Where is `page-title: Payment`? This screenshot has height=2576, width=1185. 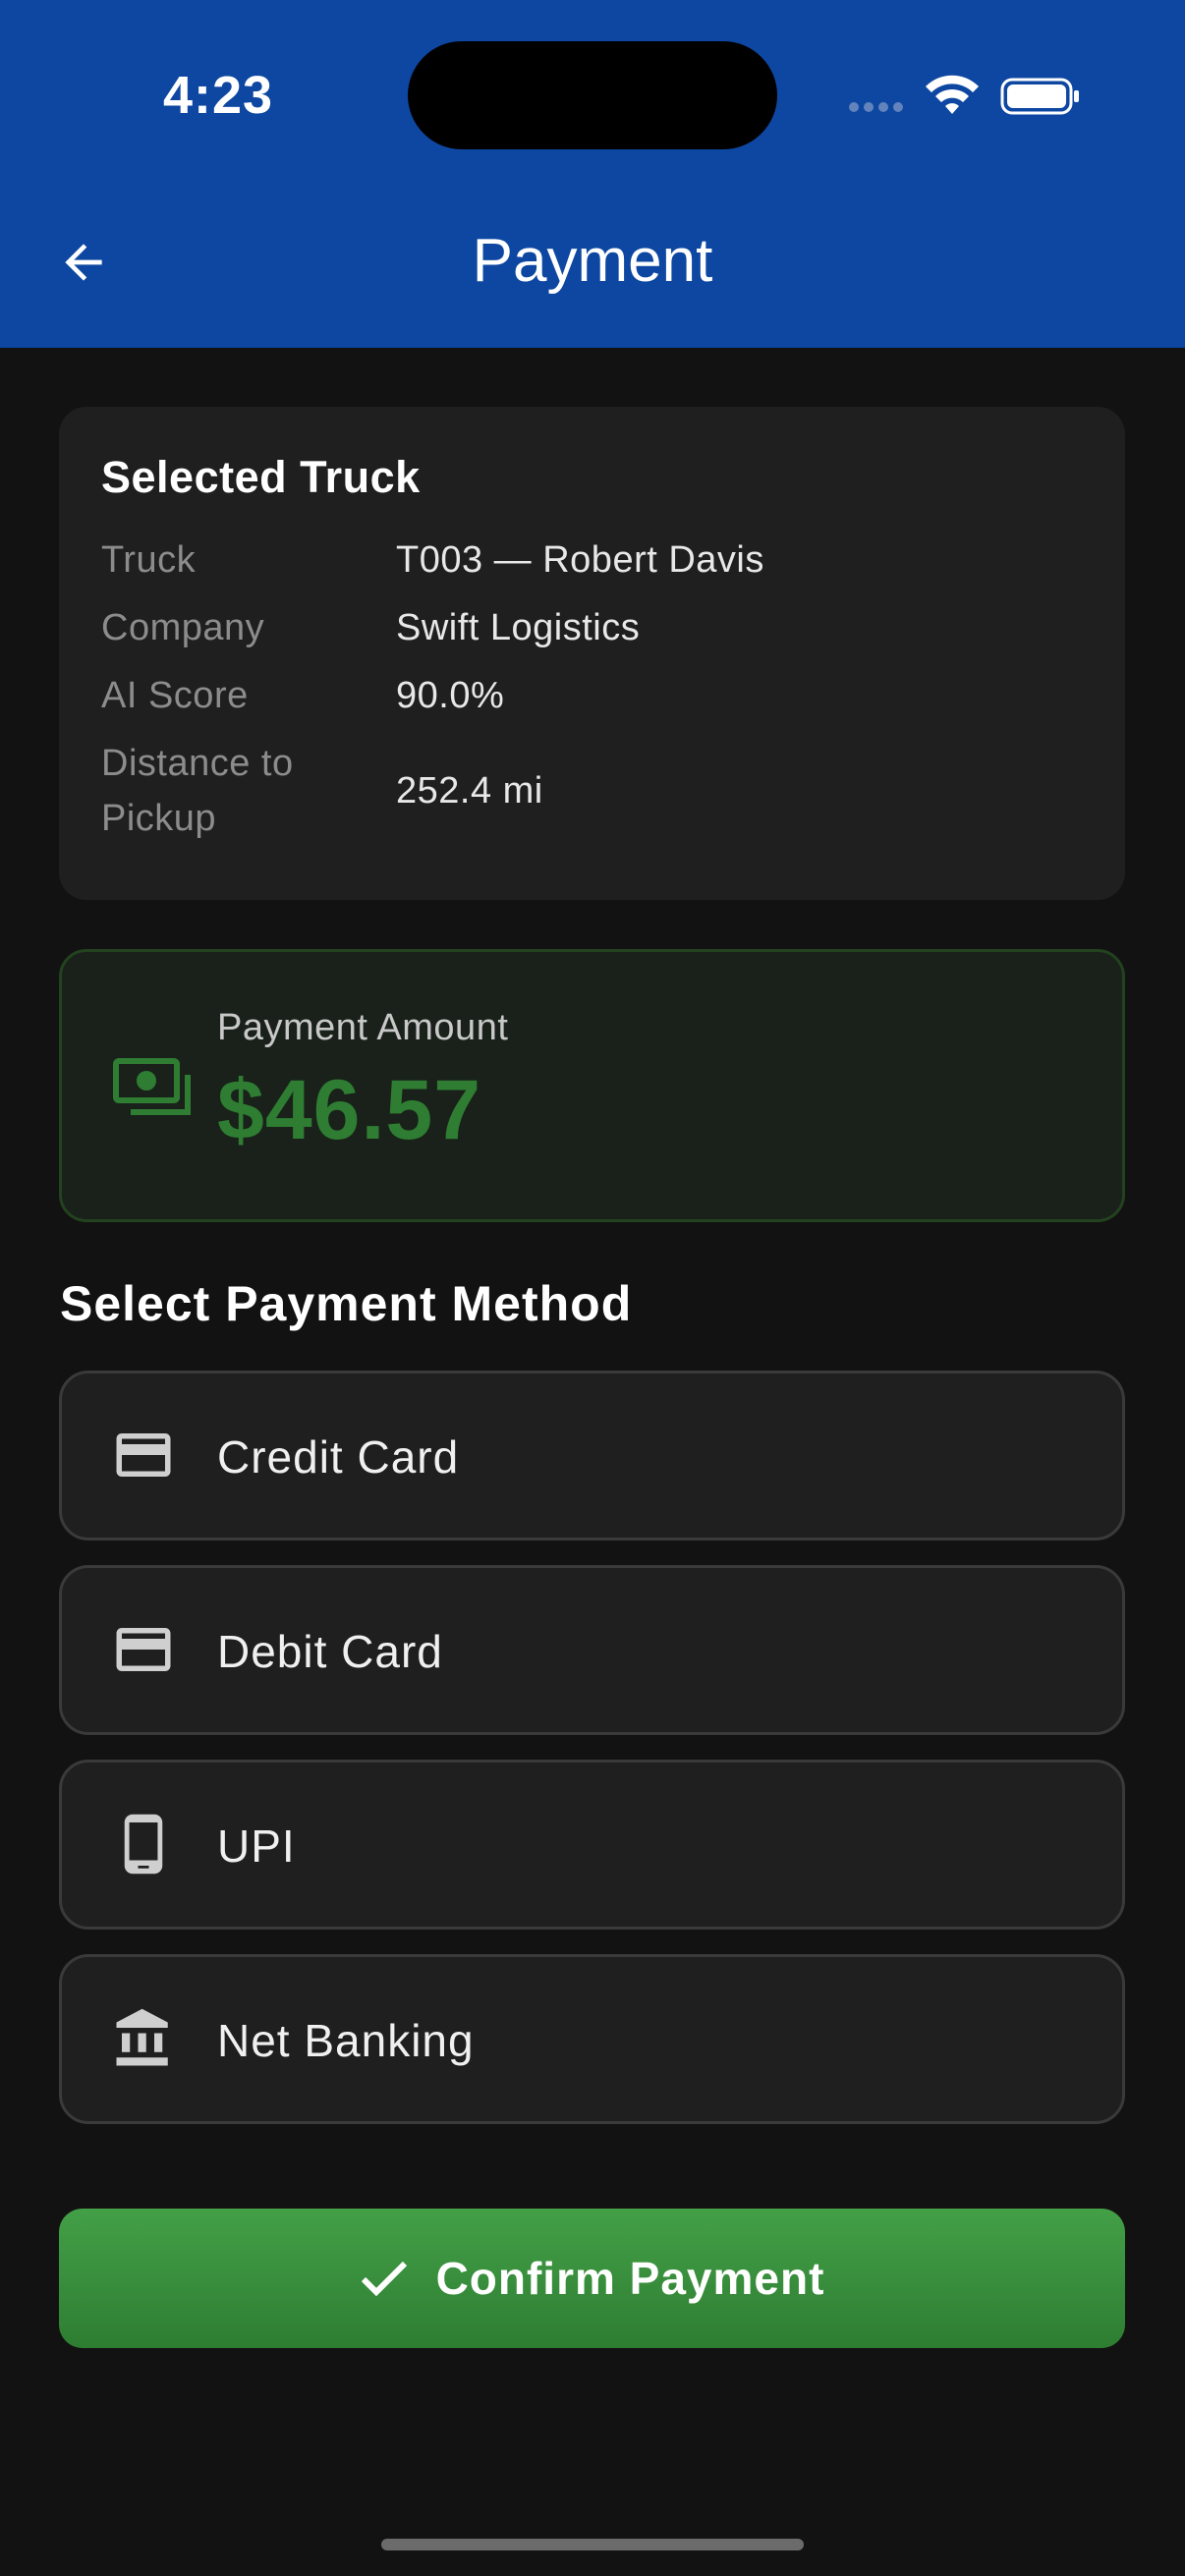
page-title: Payment is located at coordinates (592, 261).